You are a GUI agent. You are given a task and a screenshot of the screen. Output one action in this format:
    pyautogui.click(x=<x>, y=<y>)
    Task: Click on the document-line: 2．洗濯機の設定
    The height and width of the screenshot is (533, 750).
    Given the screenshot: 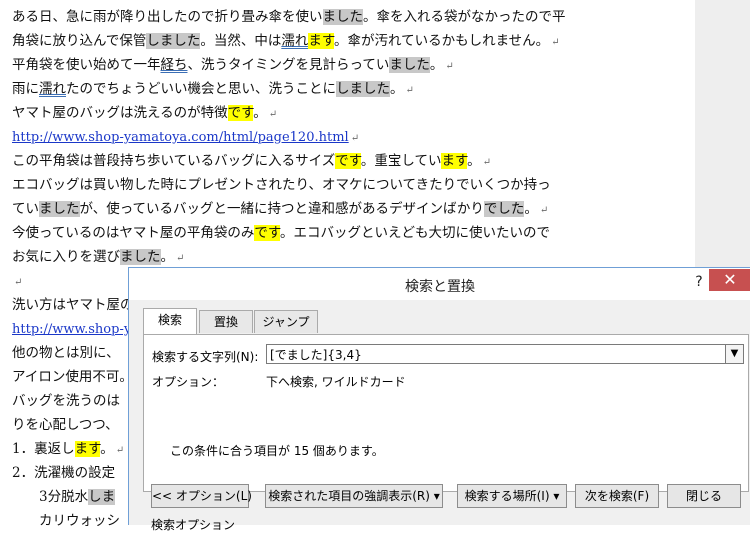 What is the action you would take?
    pyautogui.click(x=63, y=473)
    